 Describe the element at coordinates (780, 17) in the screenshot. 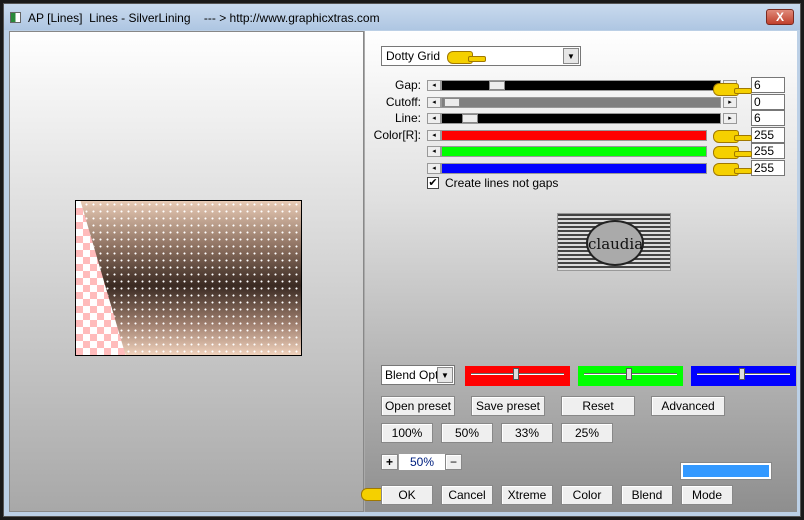

I see `close-button: X` at that location.